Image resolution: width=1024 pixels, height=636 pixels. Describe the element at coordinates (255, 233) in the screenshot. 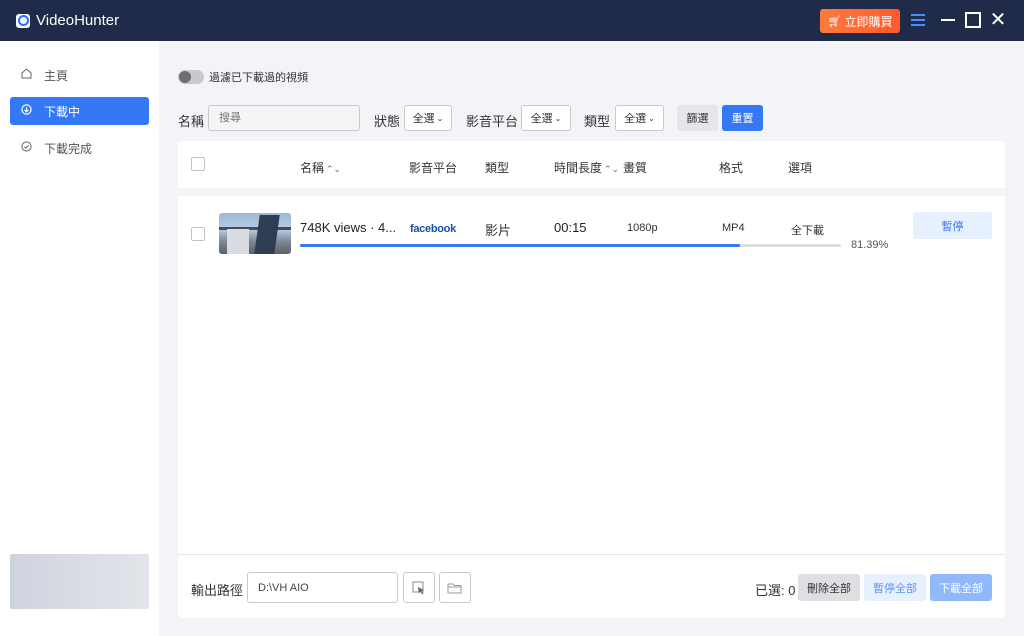

I see `video-thumbnail` at that location.